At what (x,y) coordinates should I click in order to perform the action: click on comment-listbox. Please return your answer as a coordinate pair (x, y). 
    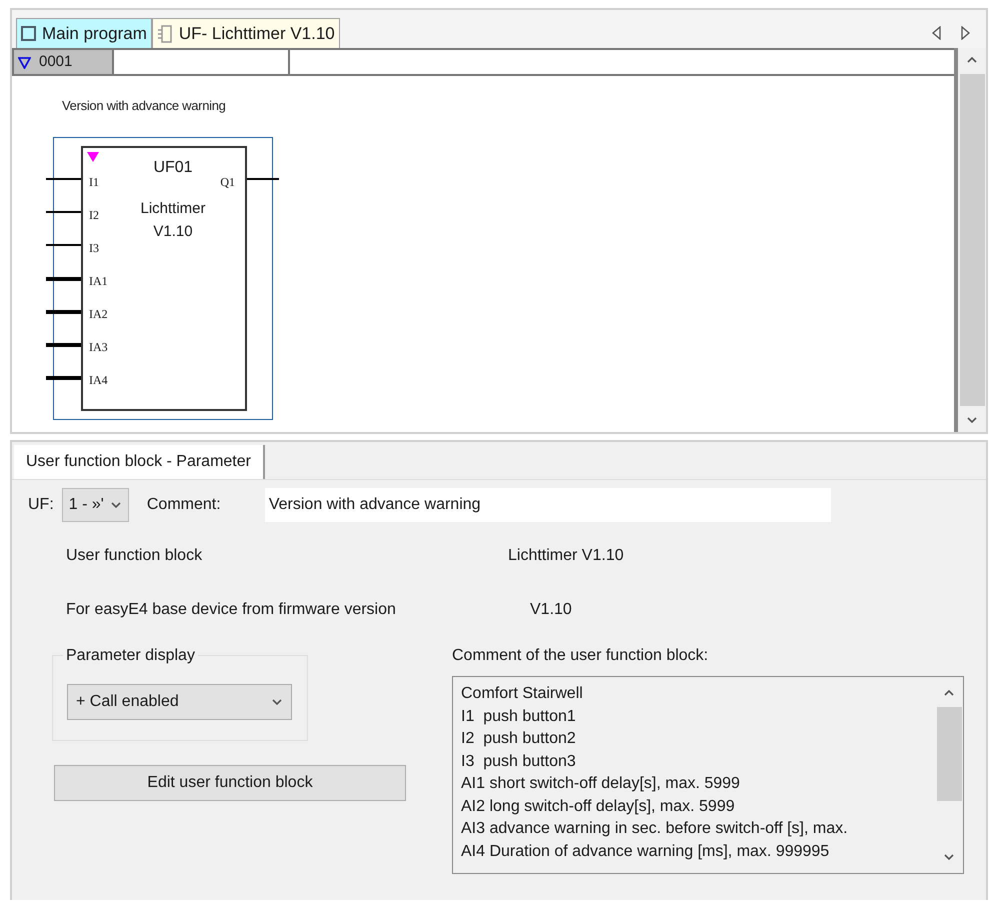
    Looking at the image, I should click on (708, 775).